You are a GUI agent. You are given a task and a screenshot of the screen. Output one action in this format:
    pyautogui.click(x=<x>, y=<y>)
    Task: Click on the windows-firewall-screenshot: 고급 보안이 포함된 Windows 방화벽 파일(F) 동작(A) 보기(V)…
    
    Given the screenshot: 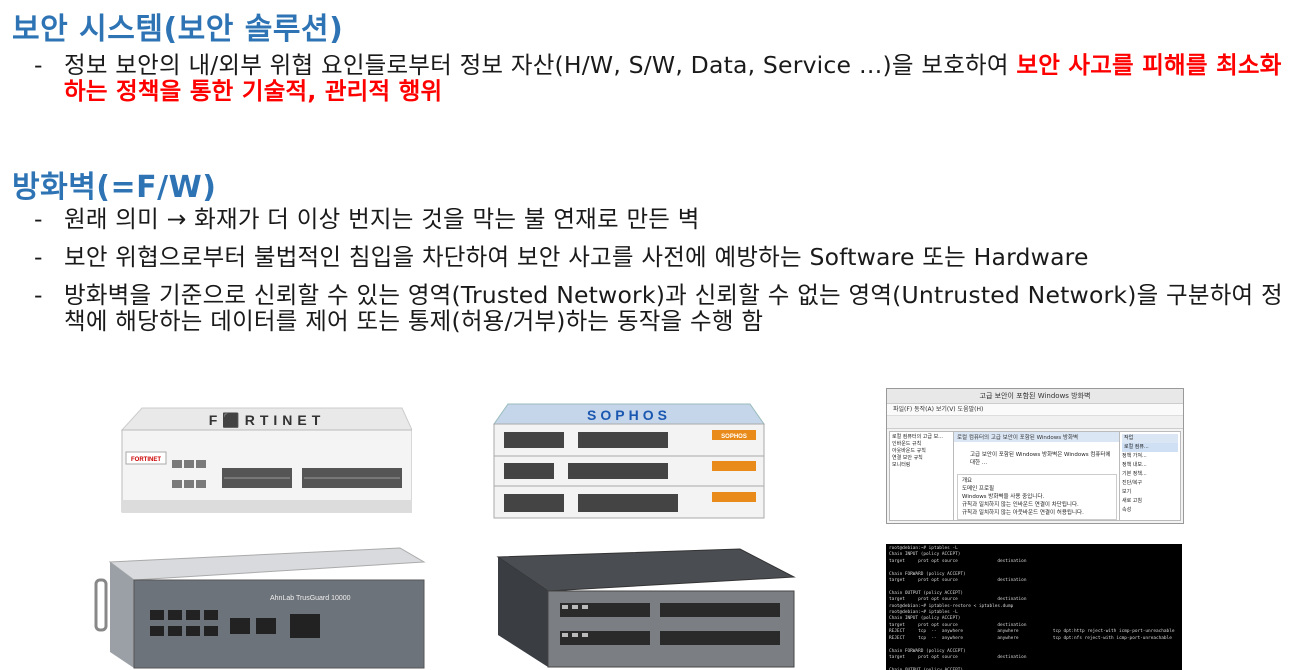 What is the action you would take?
    pyautogui.click(x=1035, y=456)
    